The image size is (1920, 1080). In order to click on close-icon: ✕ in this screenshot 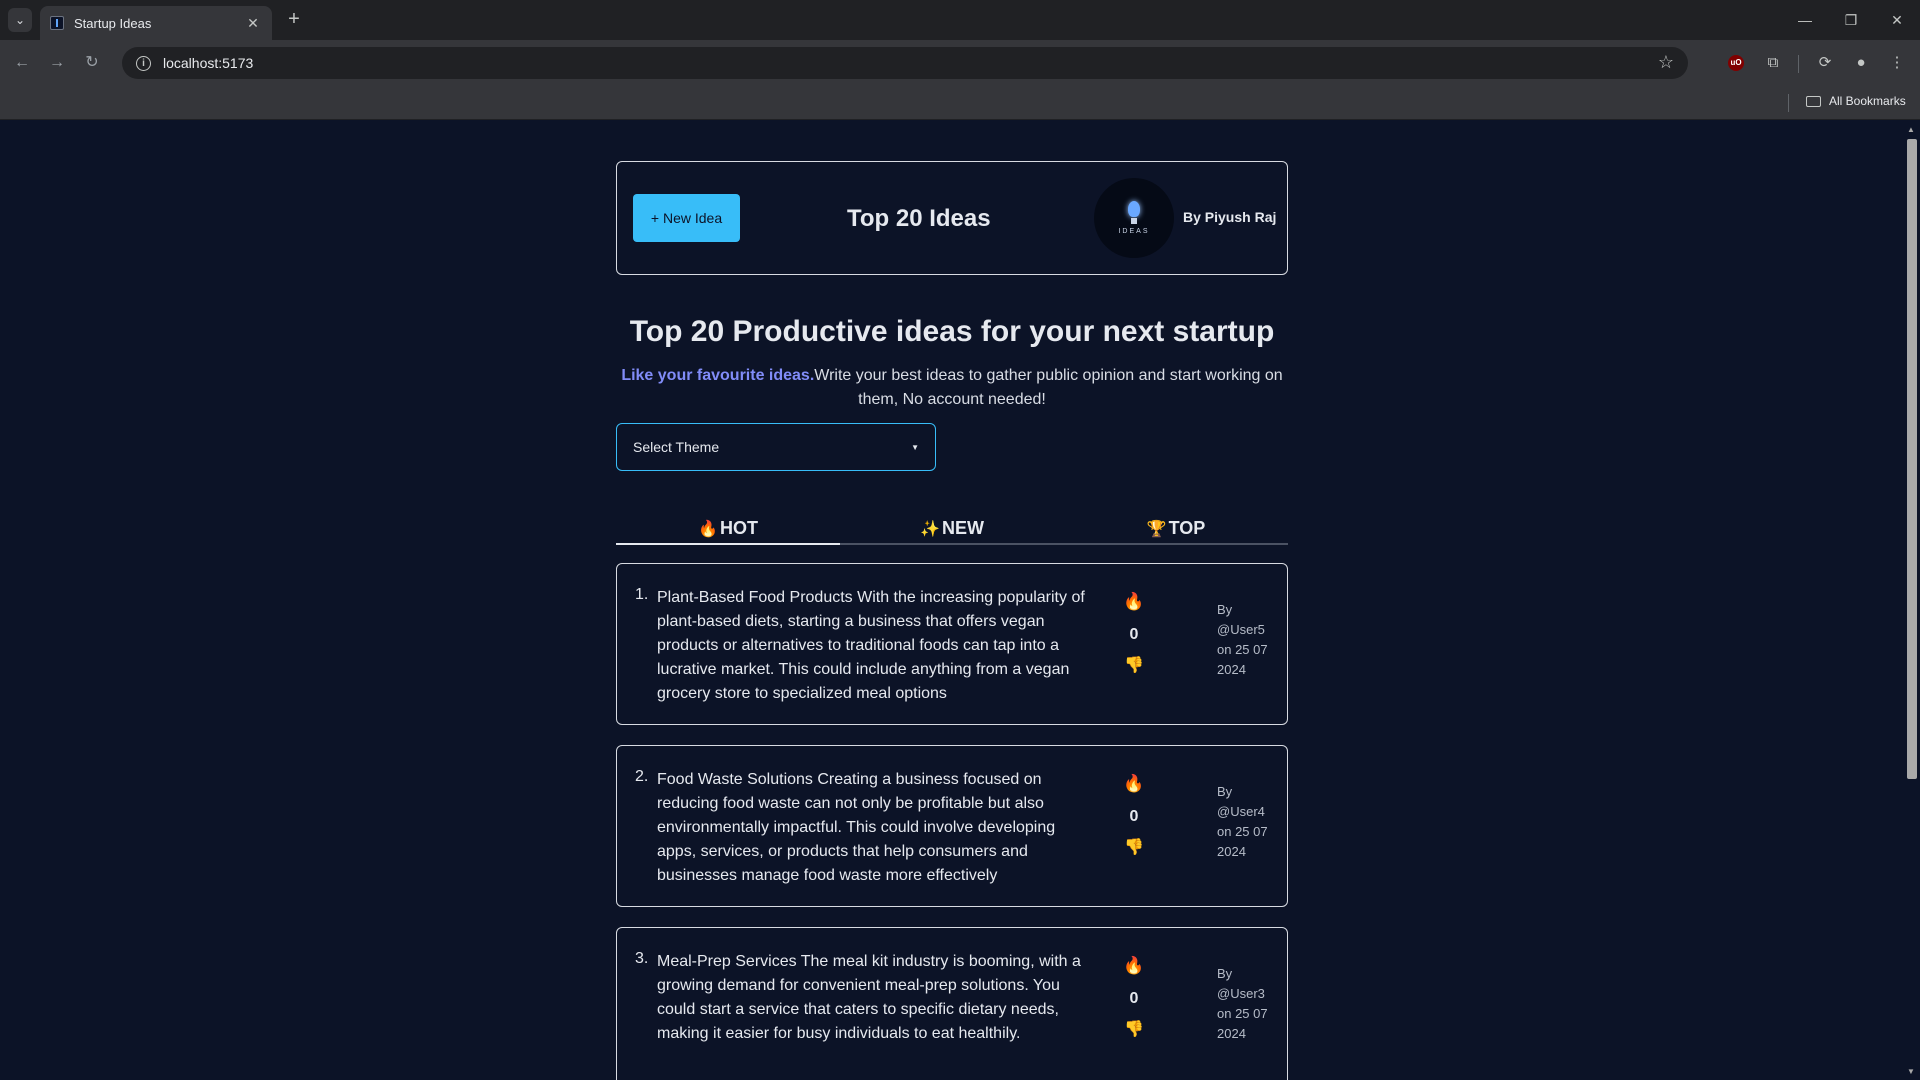, I will do `click(253, 23)`.